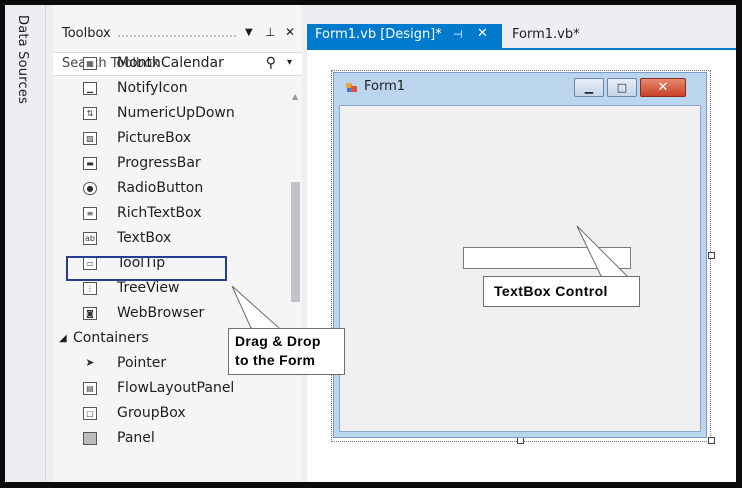  Describe the element at coordinates (385, 86) in the screenshot. I see `form-caption: Form1` at that location.